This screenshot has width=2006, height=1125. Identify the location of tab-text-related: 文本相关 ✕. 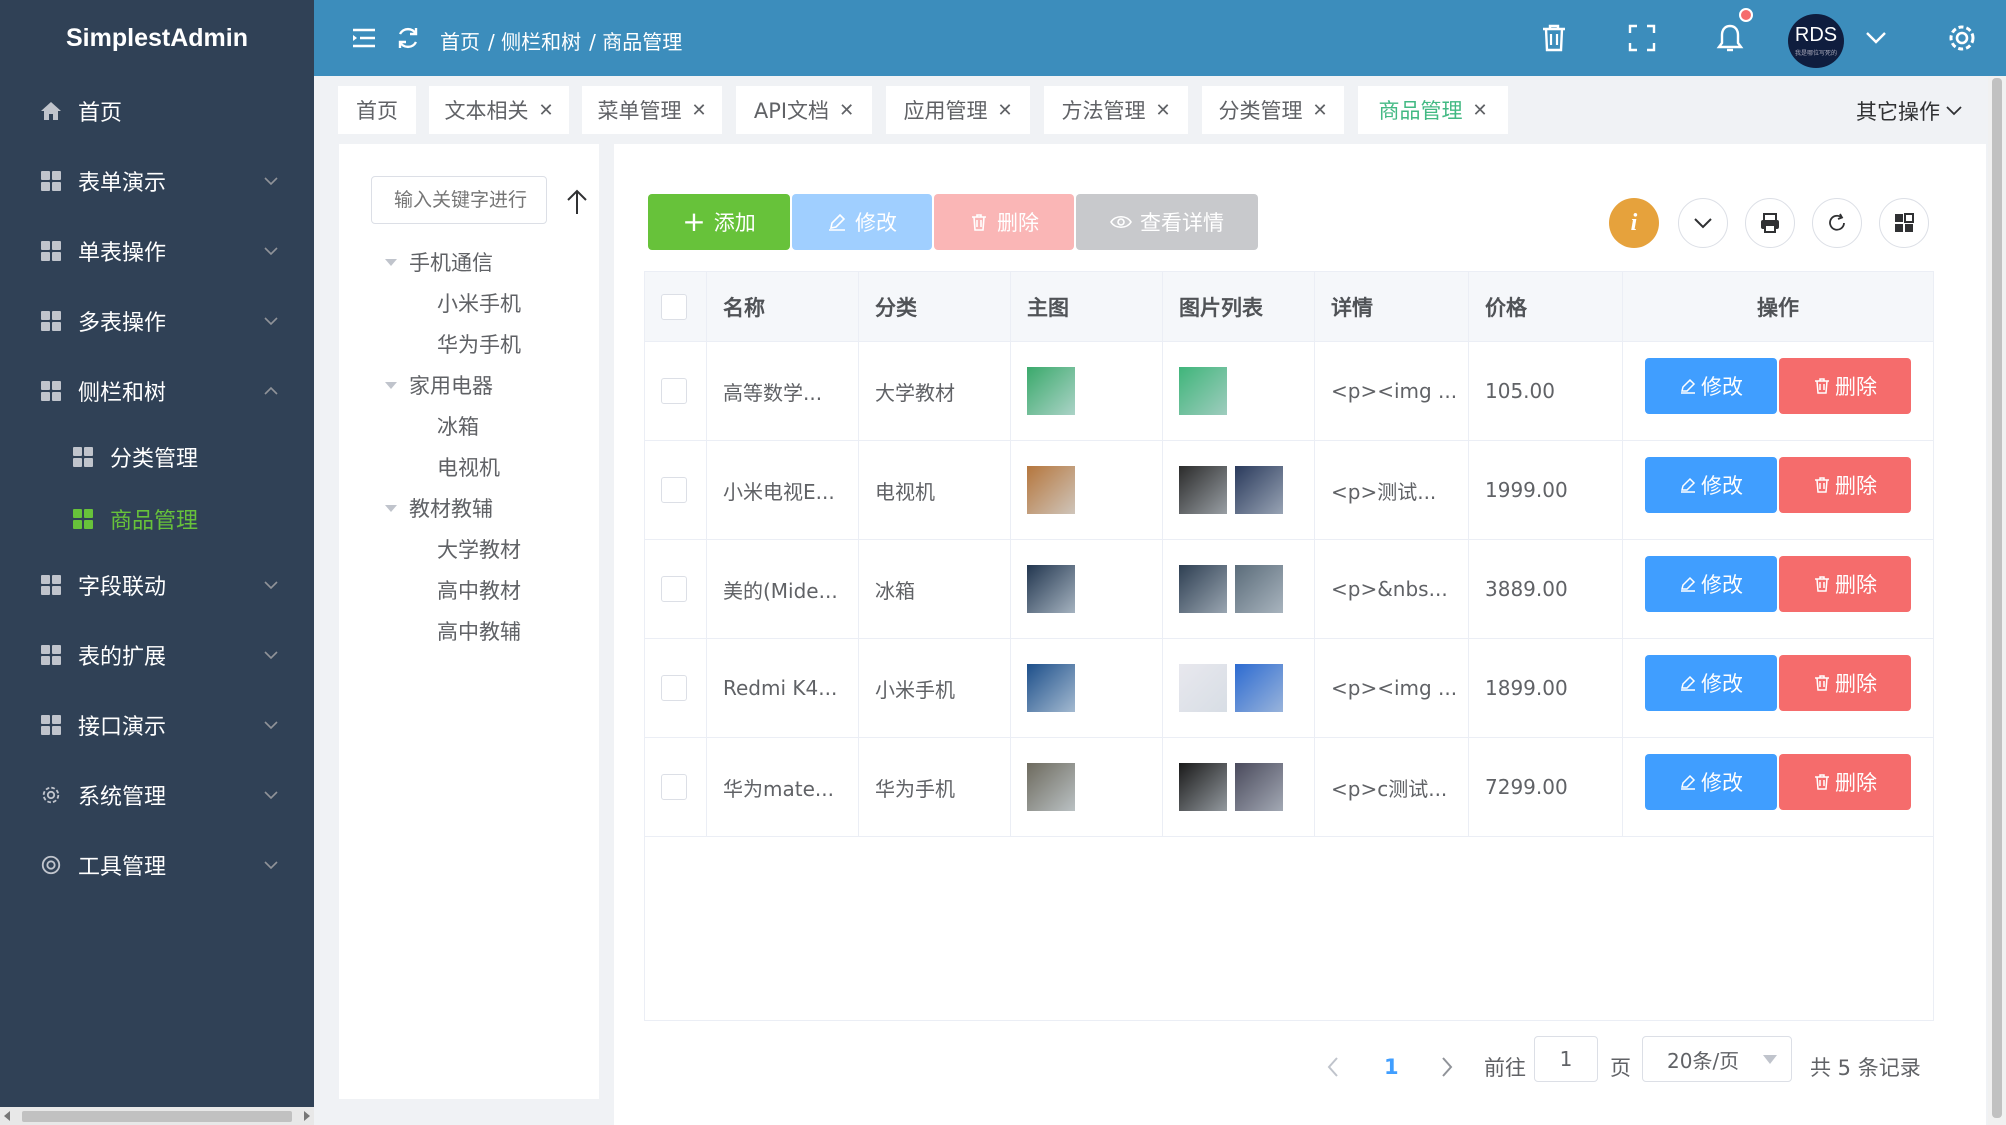
(499, 110).